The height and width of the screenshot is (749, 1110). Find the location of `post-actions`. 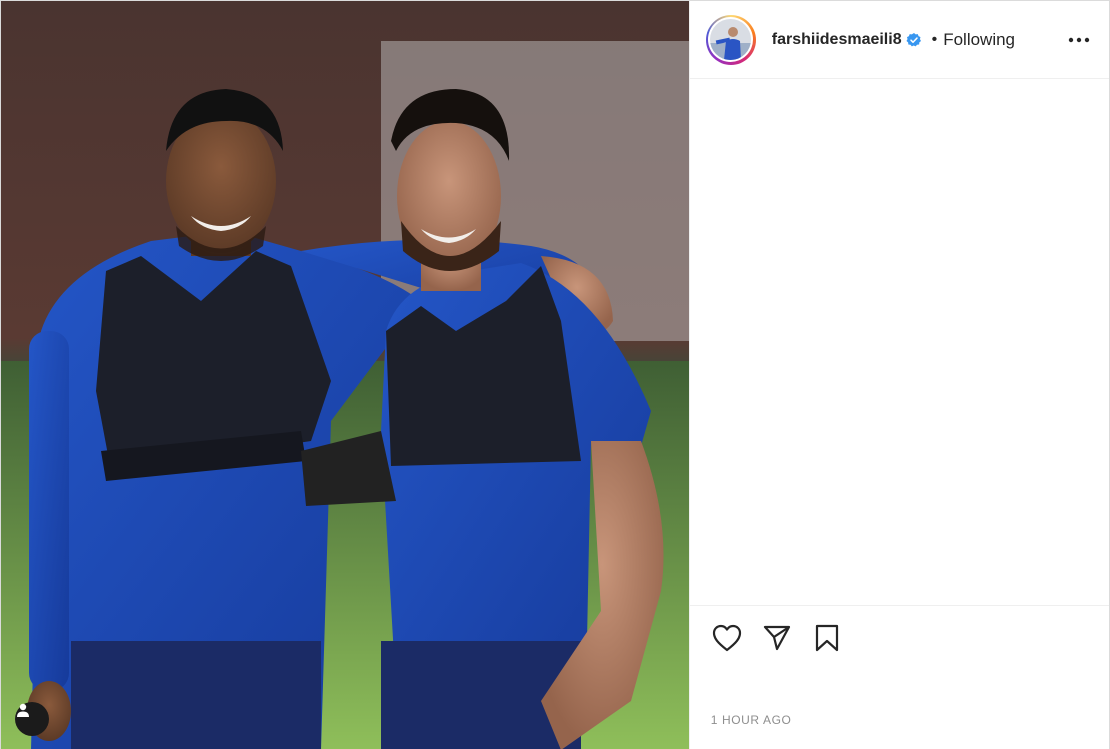

post-actions is located at coordinates (899, 637).